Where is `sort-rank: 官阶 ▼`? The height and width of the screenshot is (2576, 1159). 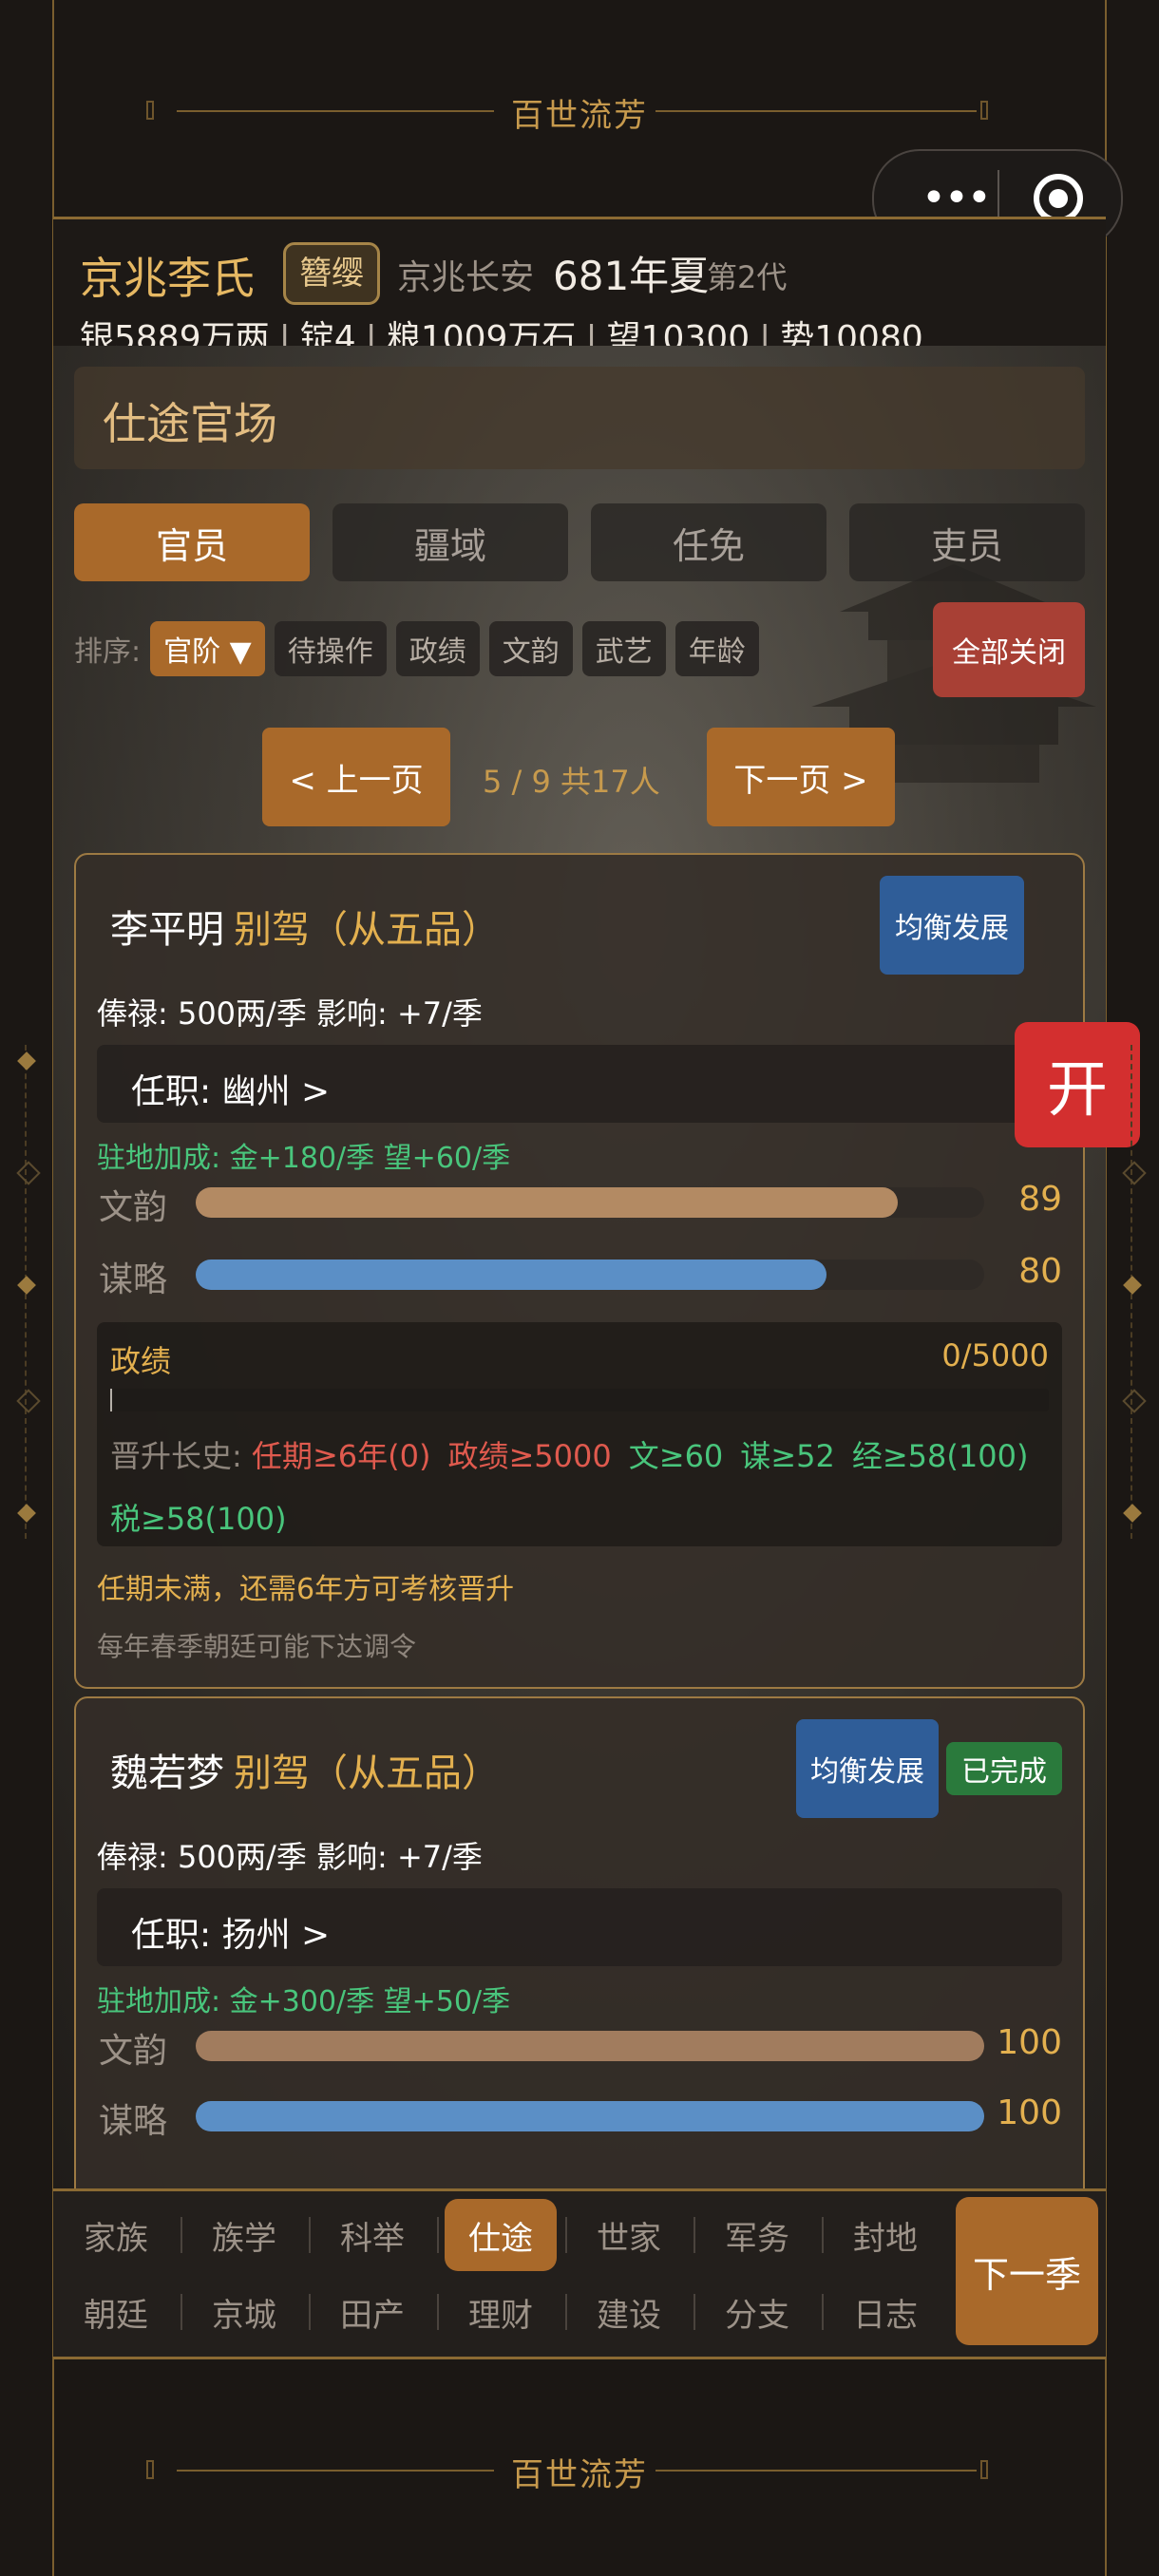 sort-rank: 官阶 ▼ is located at coordinates (207, 648).